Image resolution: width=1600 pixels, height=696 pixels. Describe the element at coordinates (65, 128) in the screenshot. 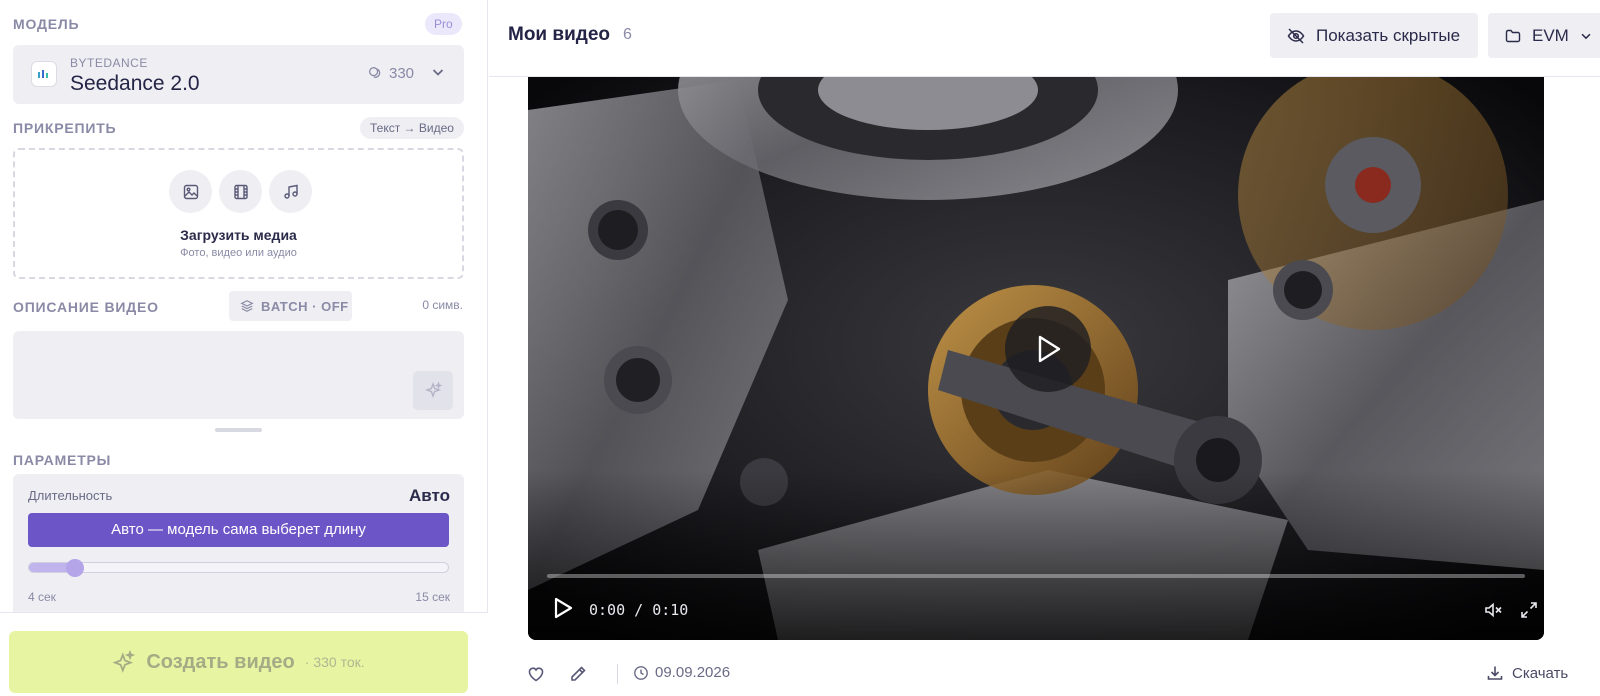

I see `attach-section-title: ПРИКРЕПИТЬ` at that location.